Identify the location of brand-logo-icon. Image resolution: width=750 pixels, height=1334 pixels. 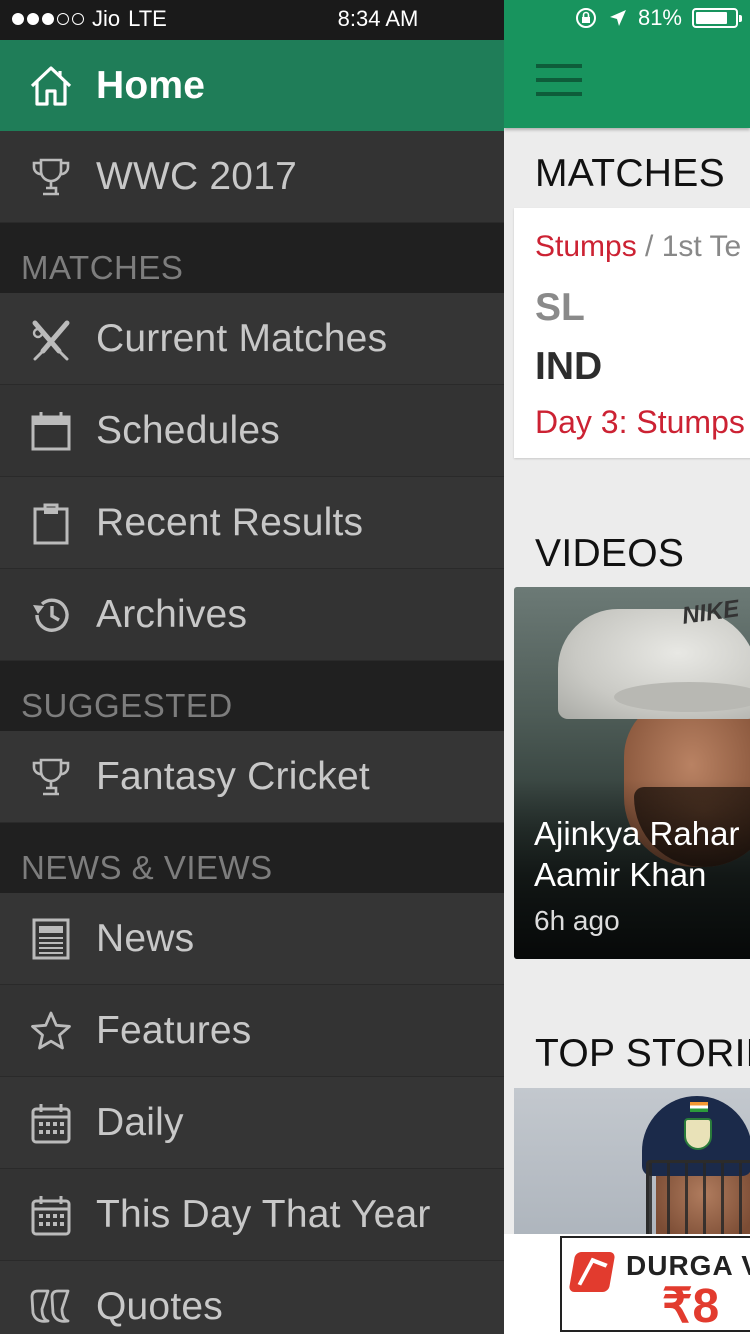
(592, 1272).